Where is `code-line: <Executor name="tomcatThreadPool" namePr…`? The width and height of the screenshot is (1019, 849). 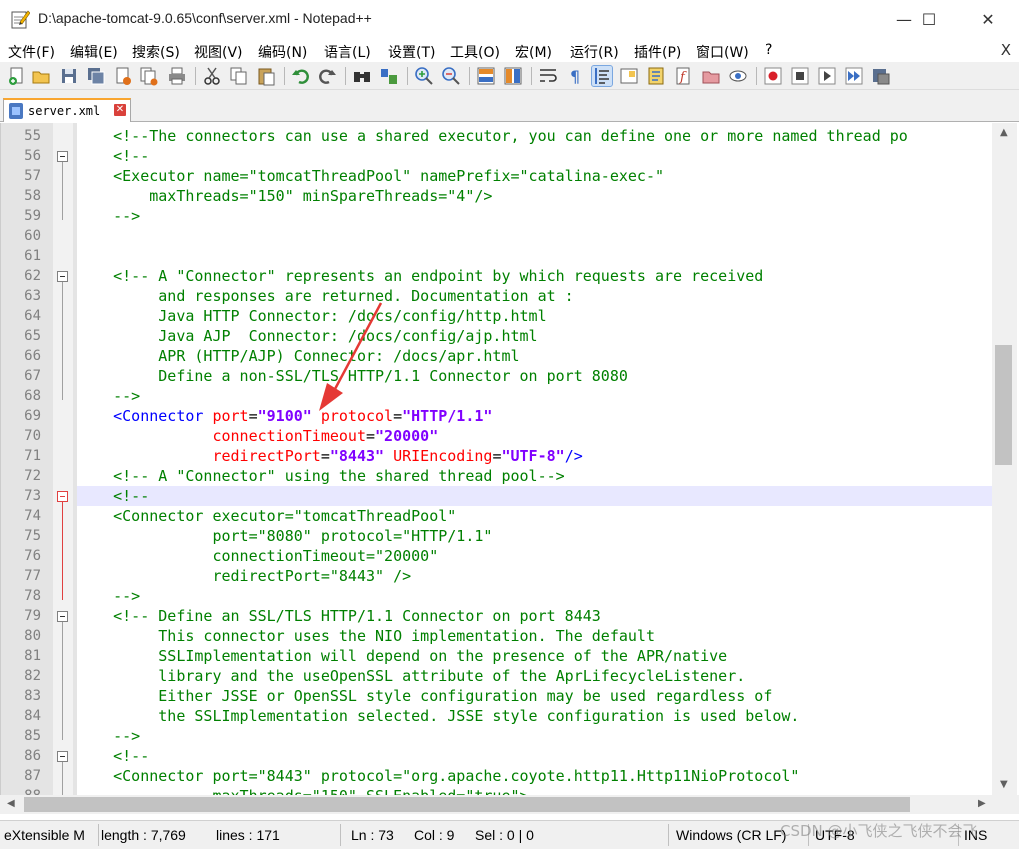 code-line: <Executor name="tomcatThreadPool" namePr… is located at coordinates (535, 176).